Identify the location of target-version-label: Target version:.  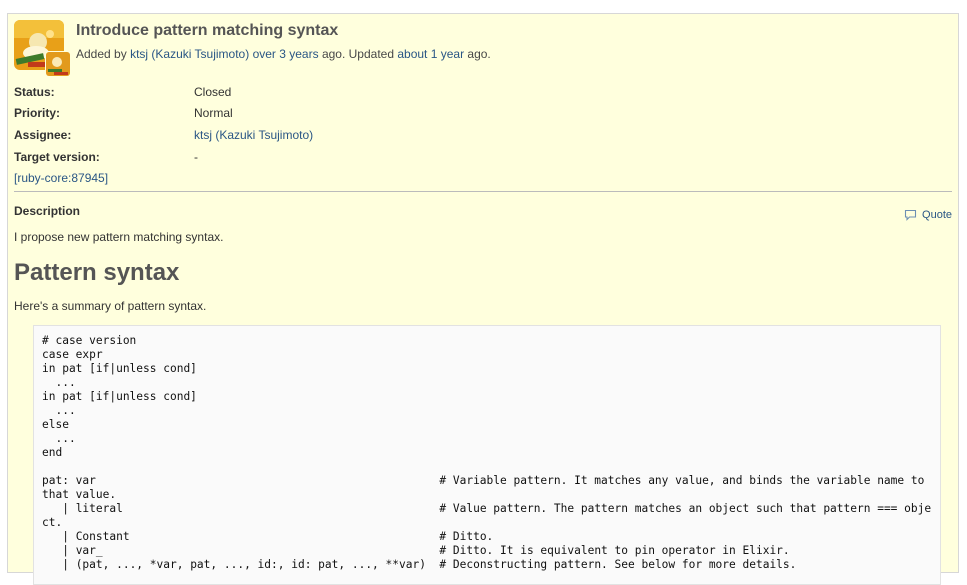
(57, 157).